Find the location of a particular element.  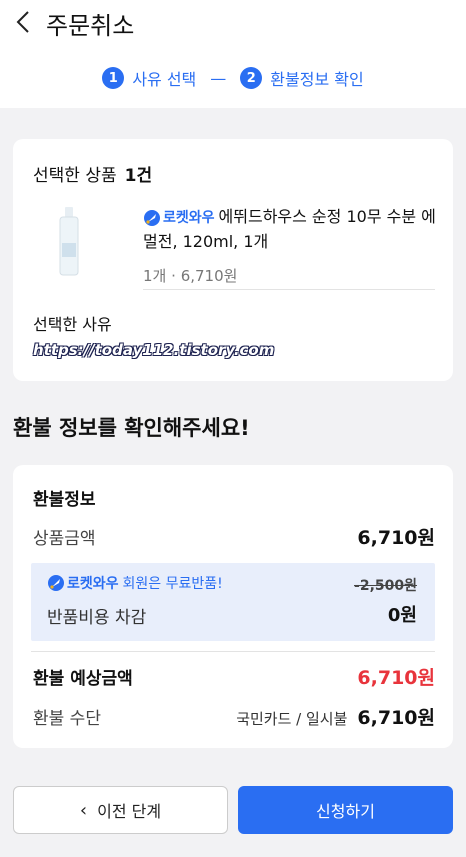

previous-step-button: ‹ 이전 단계 is located at coordinates (120, 810).